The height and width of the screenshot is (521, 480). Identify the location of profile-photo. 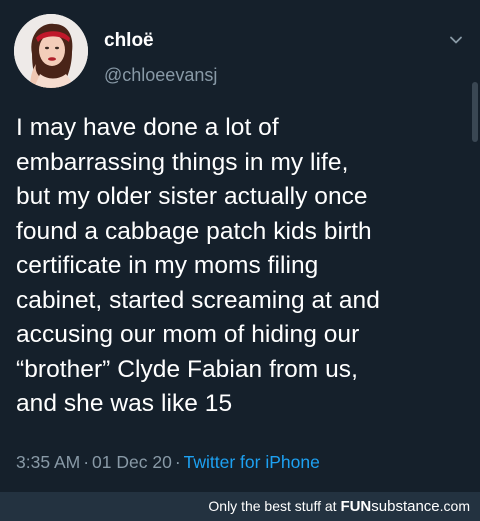
(51, 51).